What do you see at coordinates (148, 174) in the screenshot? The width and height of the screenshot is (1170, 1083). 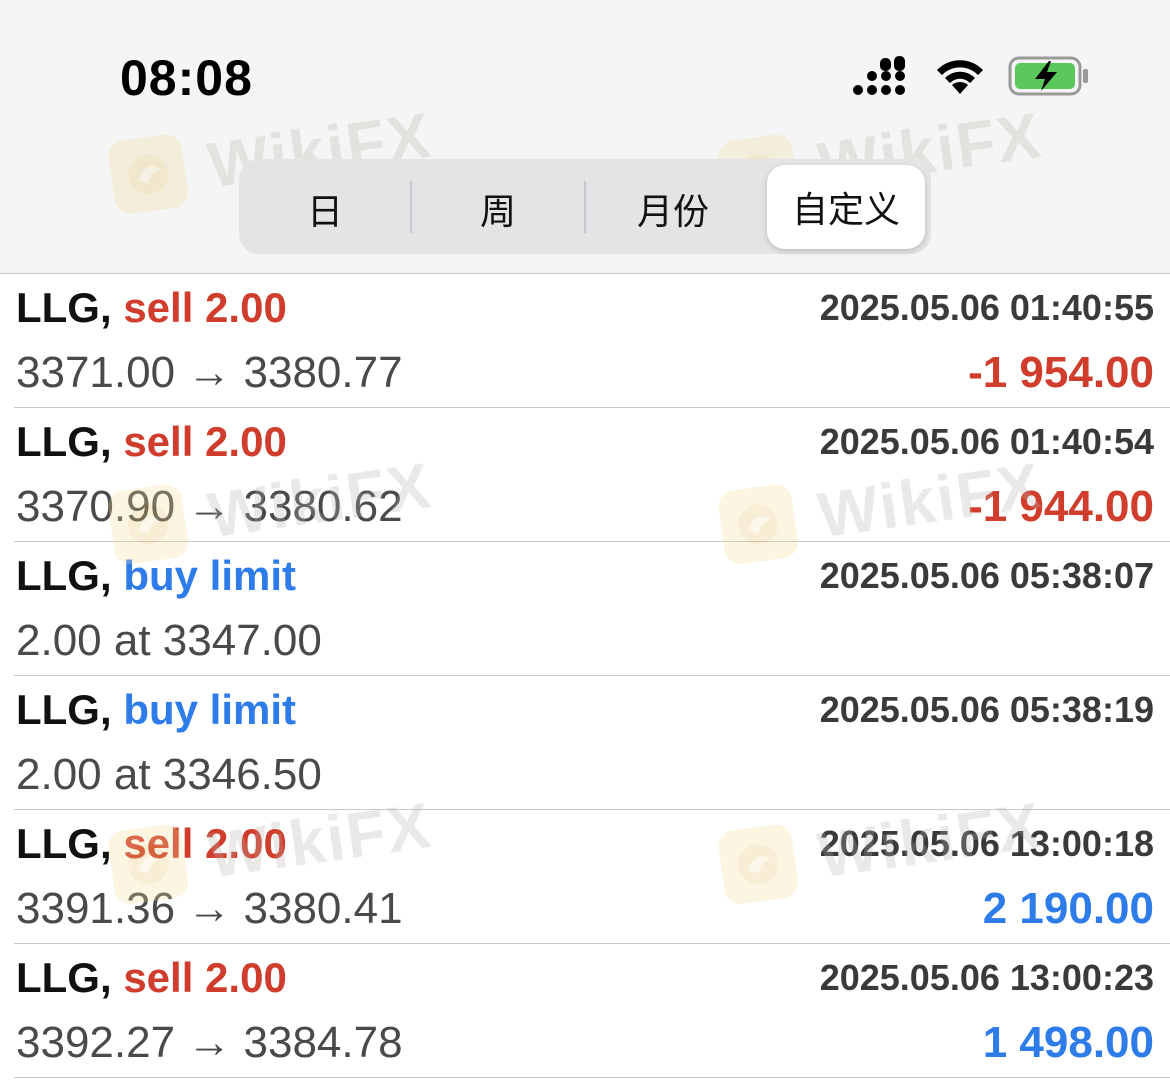 I see `wikifx-logo-icon` at bounding box center [148, 174].